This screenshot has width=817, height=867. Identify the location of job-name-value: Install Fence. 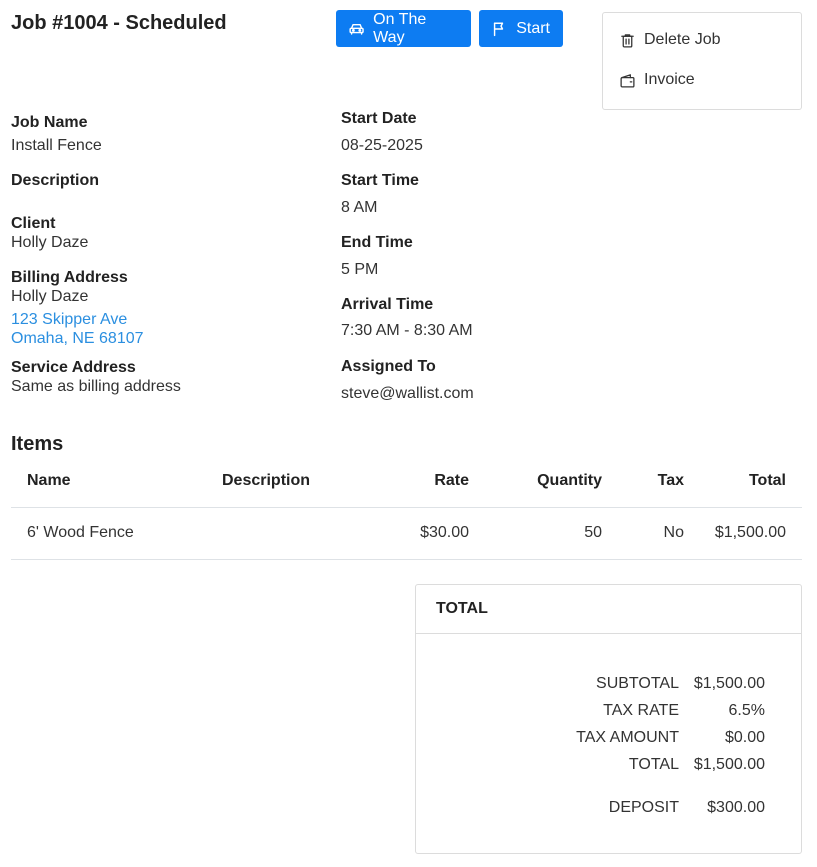
(56, 145).